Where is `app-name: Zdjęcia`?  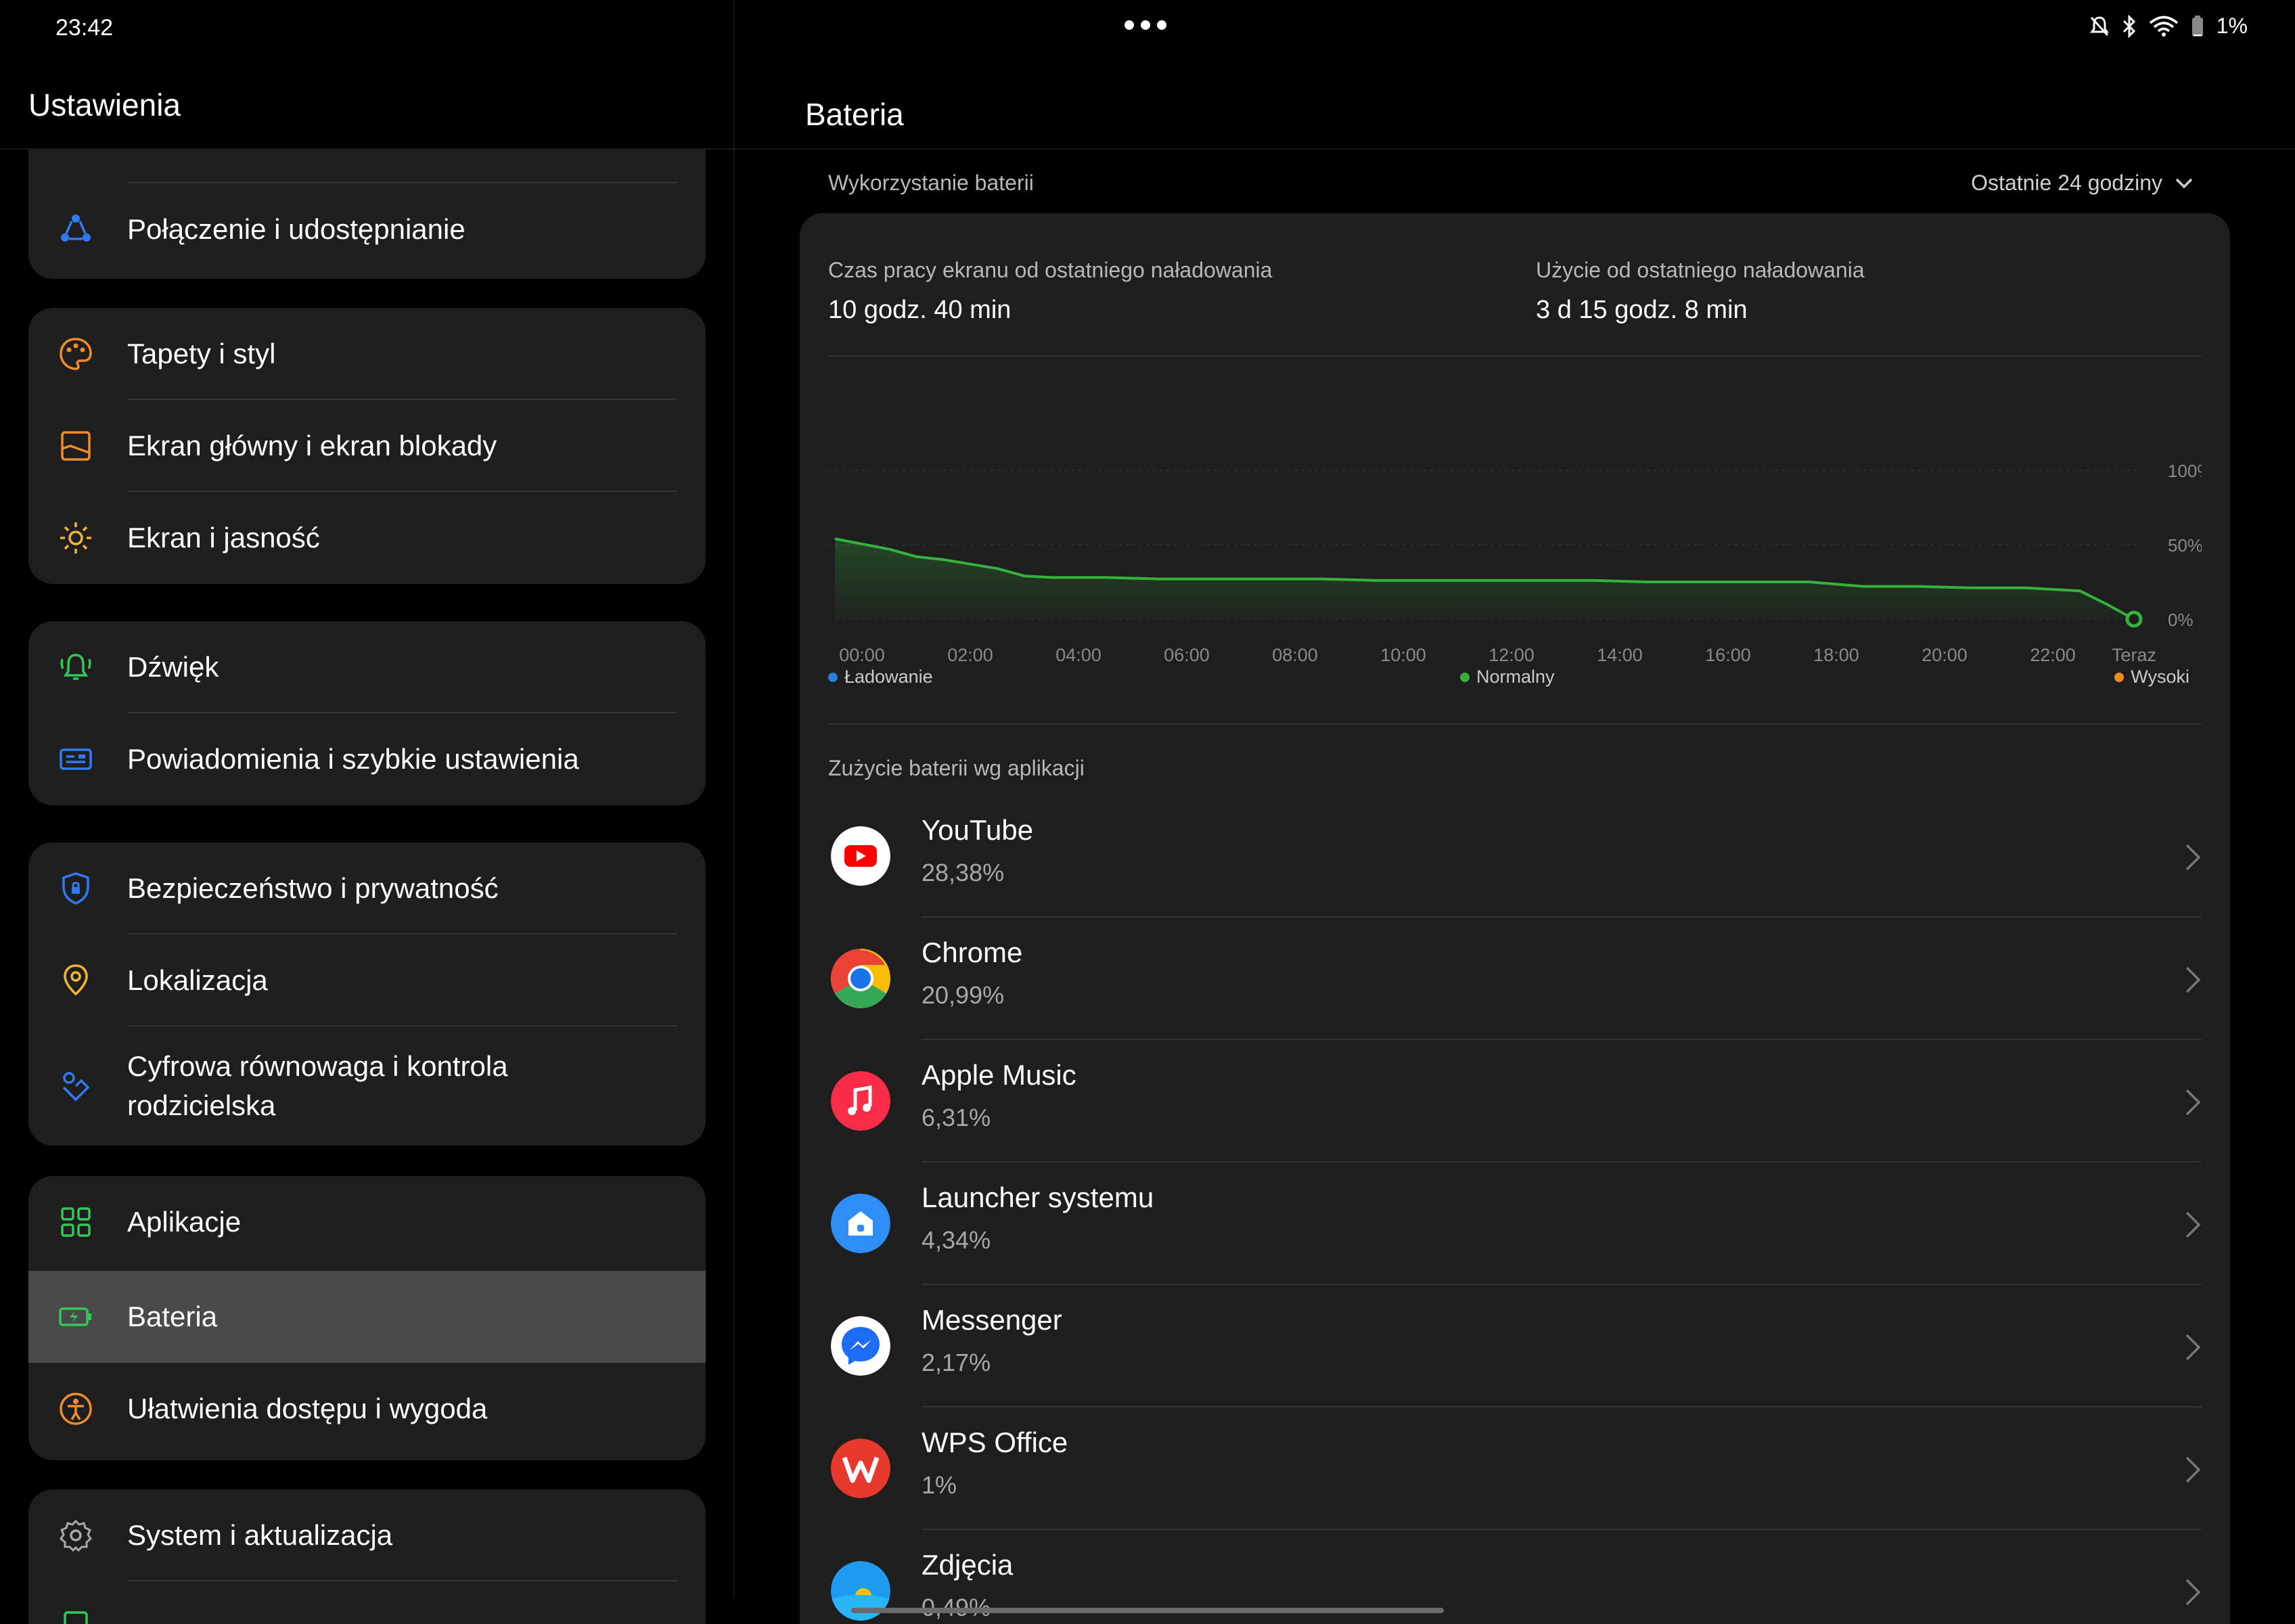 app-name: Zdjęcia is located at coordinates (968, 1565).